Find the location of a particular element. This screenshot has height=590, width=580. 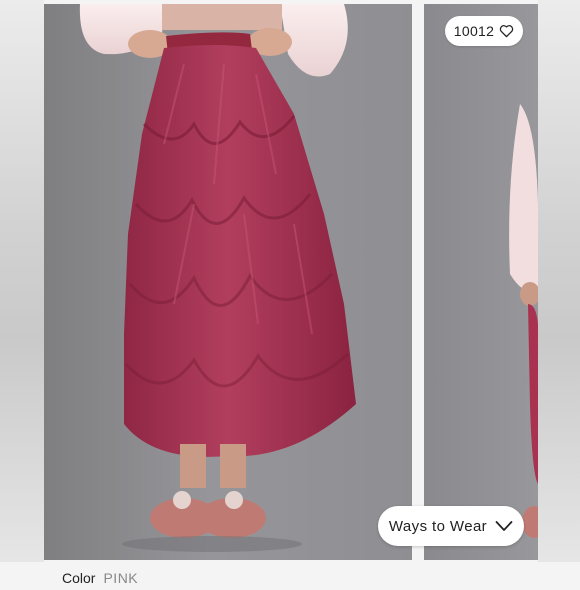

heart-icon is located at coordinates (507, 31).